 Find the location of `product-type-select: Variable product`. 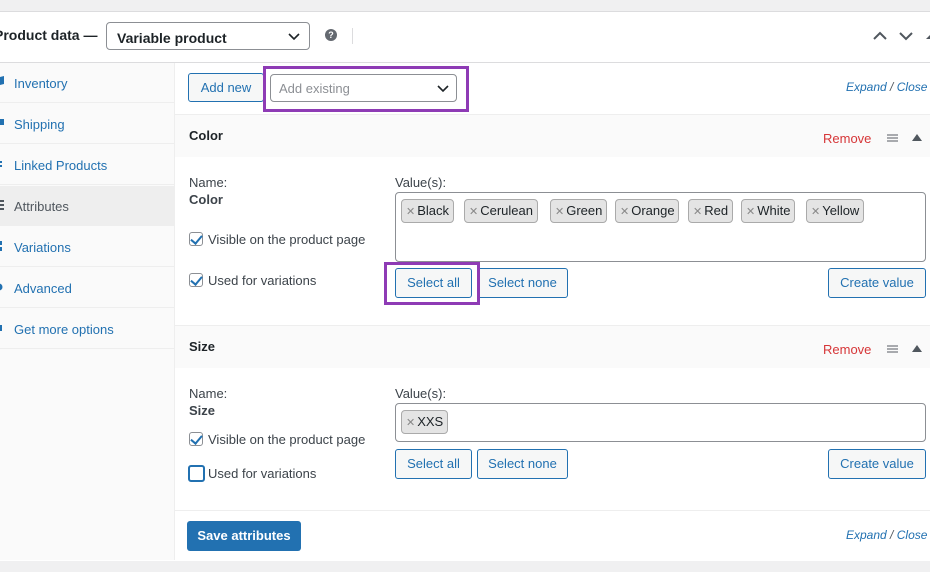

product-type-select: Variable product is located at coordinates (208, 36).